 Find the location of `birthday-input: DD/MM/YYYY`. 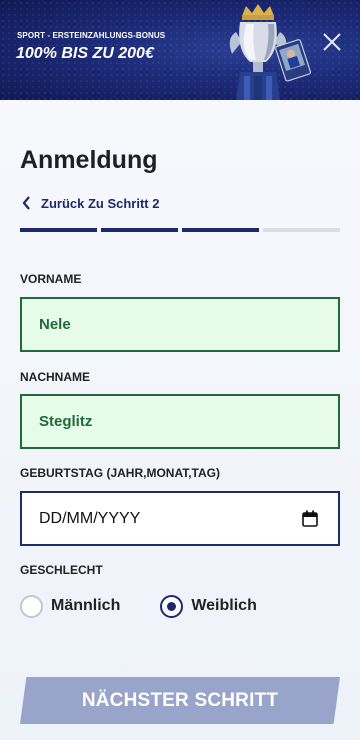

birthday-input: DD/MM/YYYY is located at coordinates (180, 518).